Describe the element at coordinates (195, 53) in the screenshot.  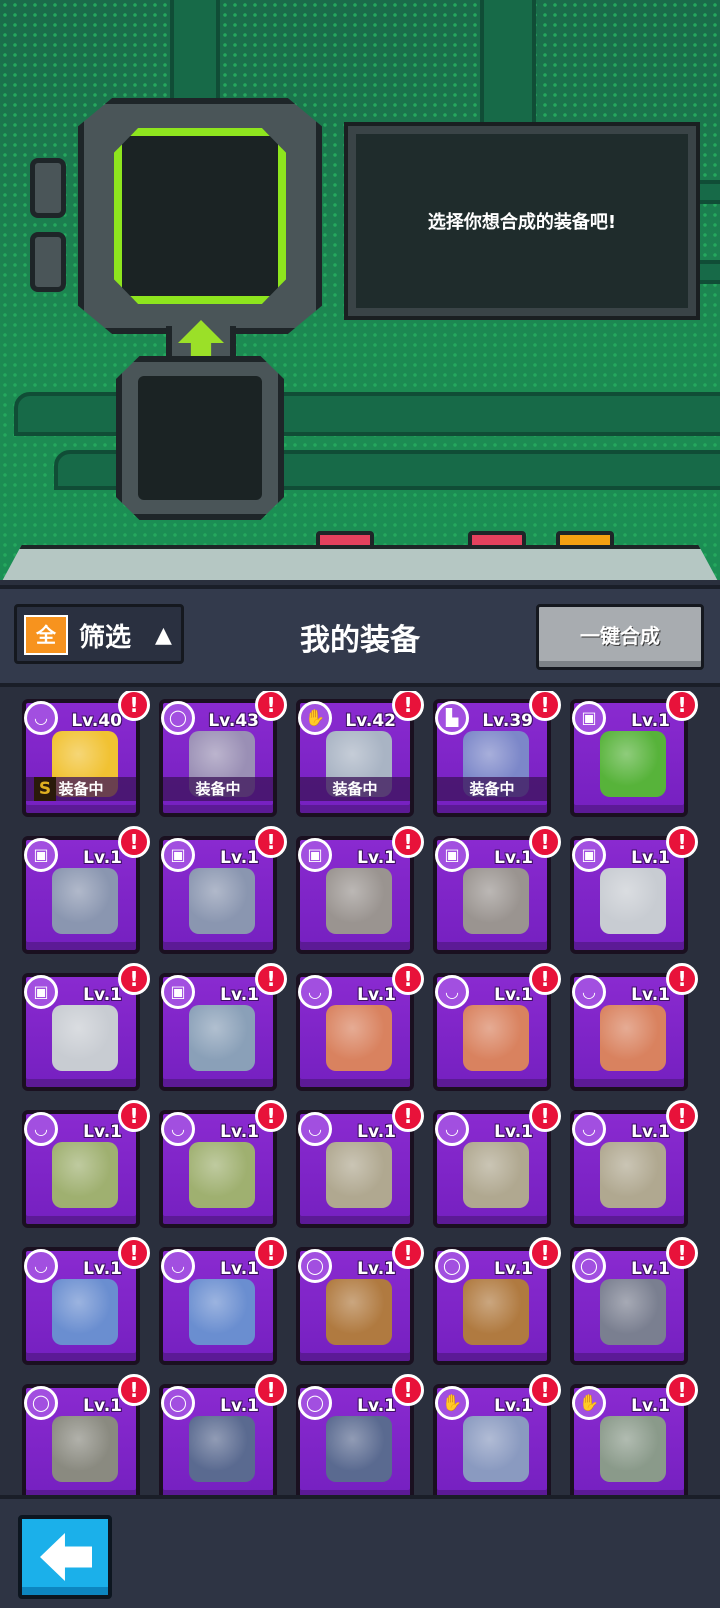
I see `pipe` at that location.